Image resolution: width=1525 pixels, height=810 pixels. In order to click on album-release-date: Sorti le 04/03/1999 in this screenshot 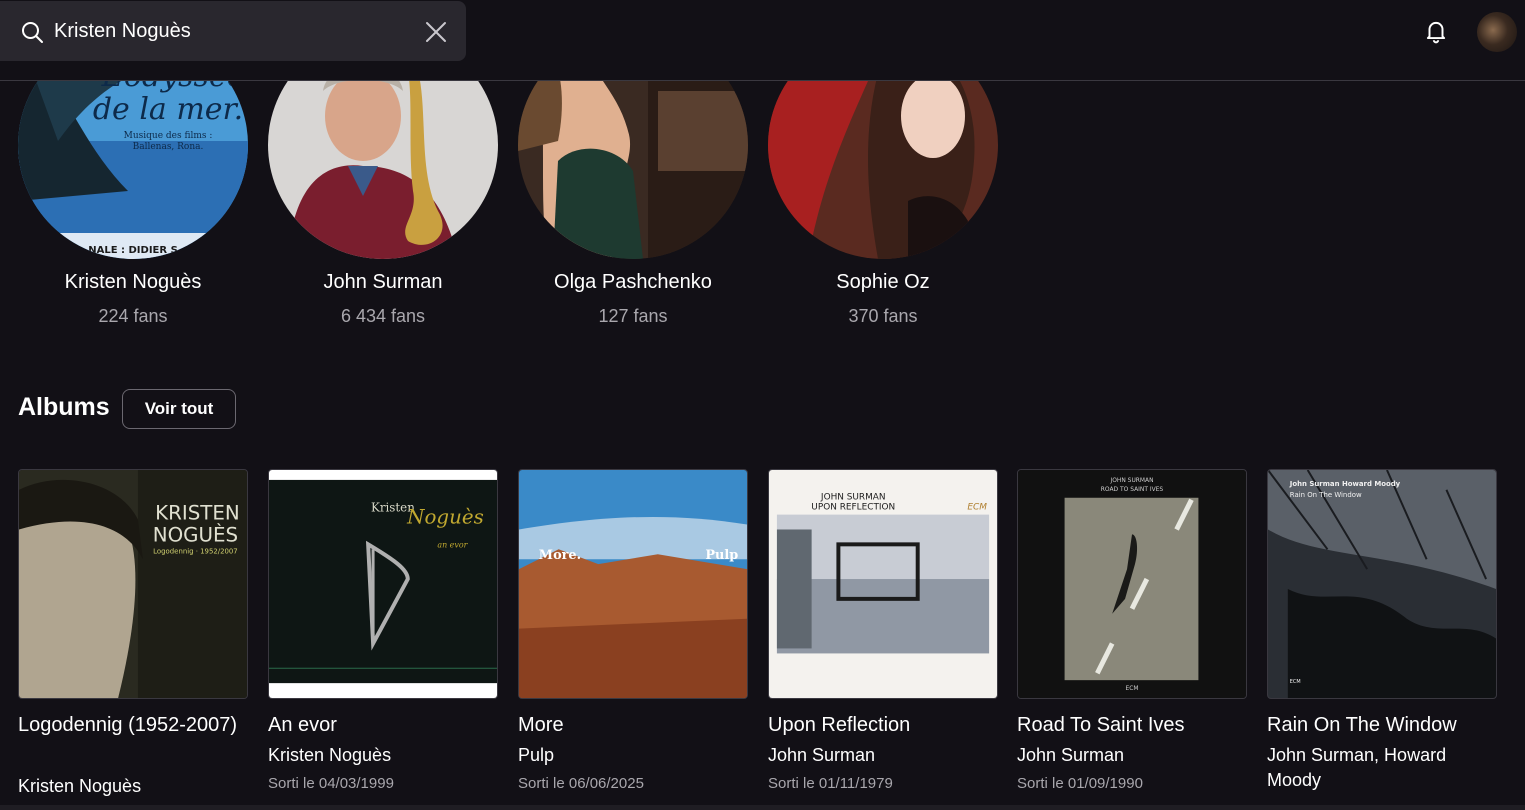, I will do `click(331, 783)`.